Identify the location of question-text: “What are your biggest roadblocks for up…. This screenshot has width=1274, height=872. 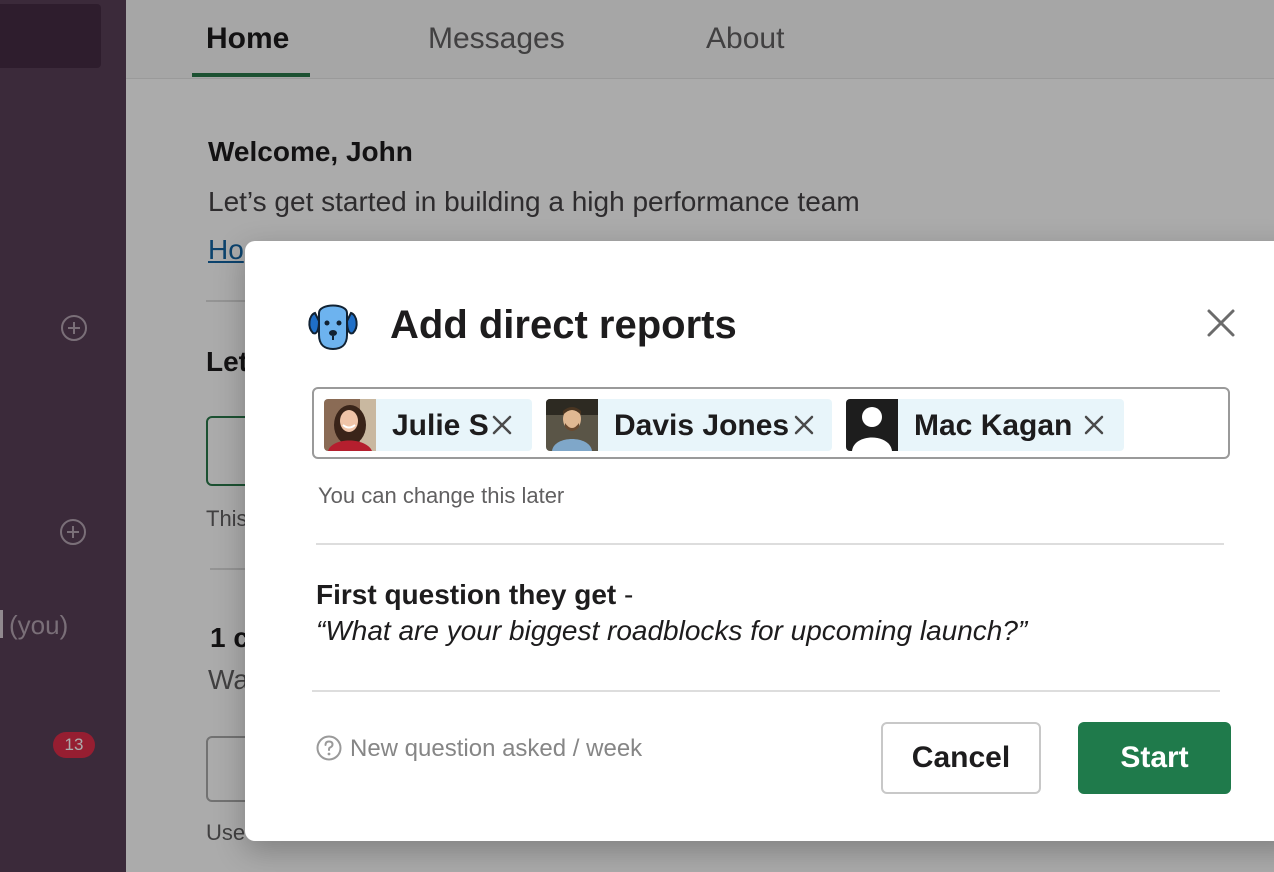
(672, 630).